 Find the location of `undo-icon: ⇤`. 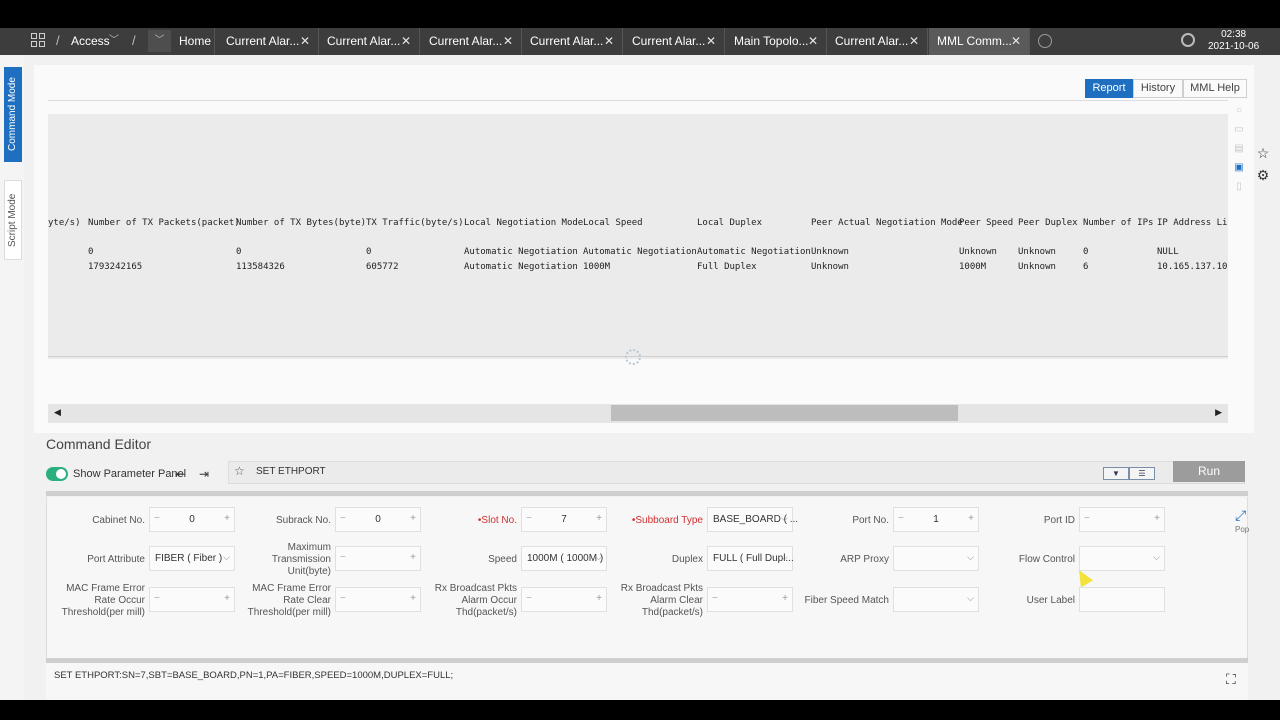

undo-icon: ⇤ is located at coordinates (180, 474).